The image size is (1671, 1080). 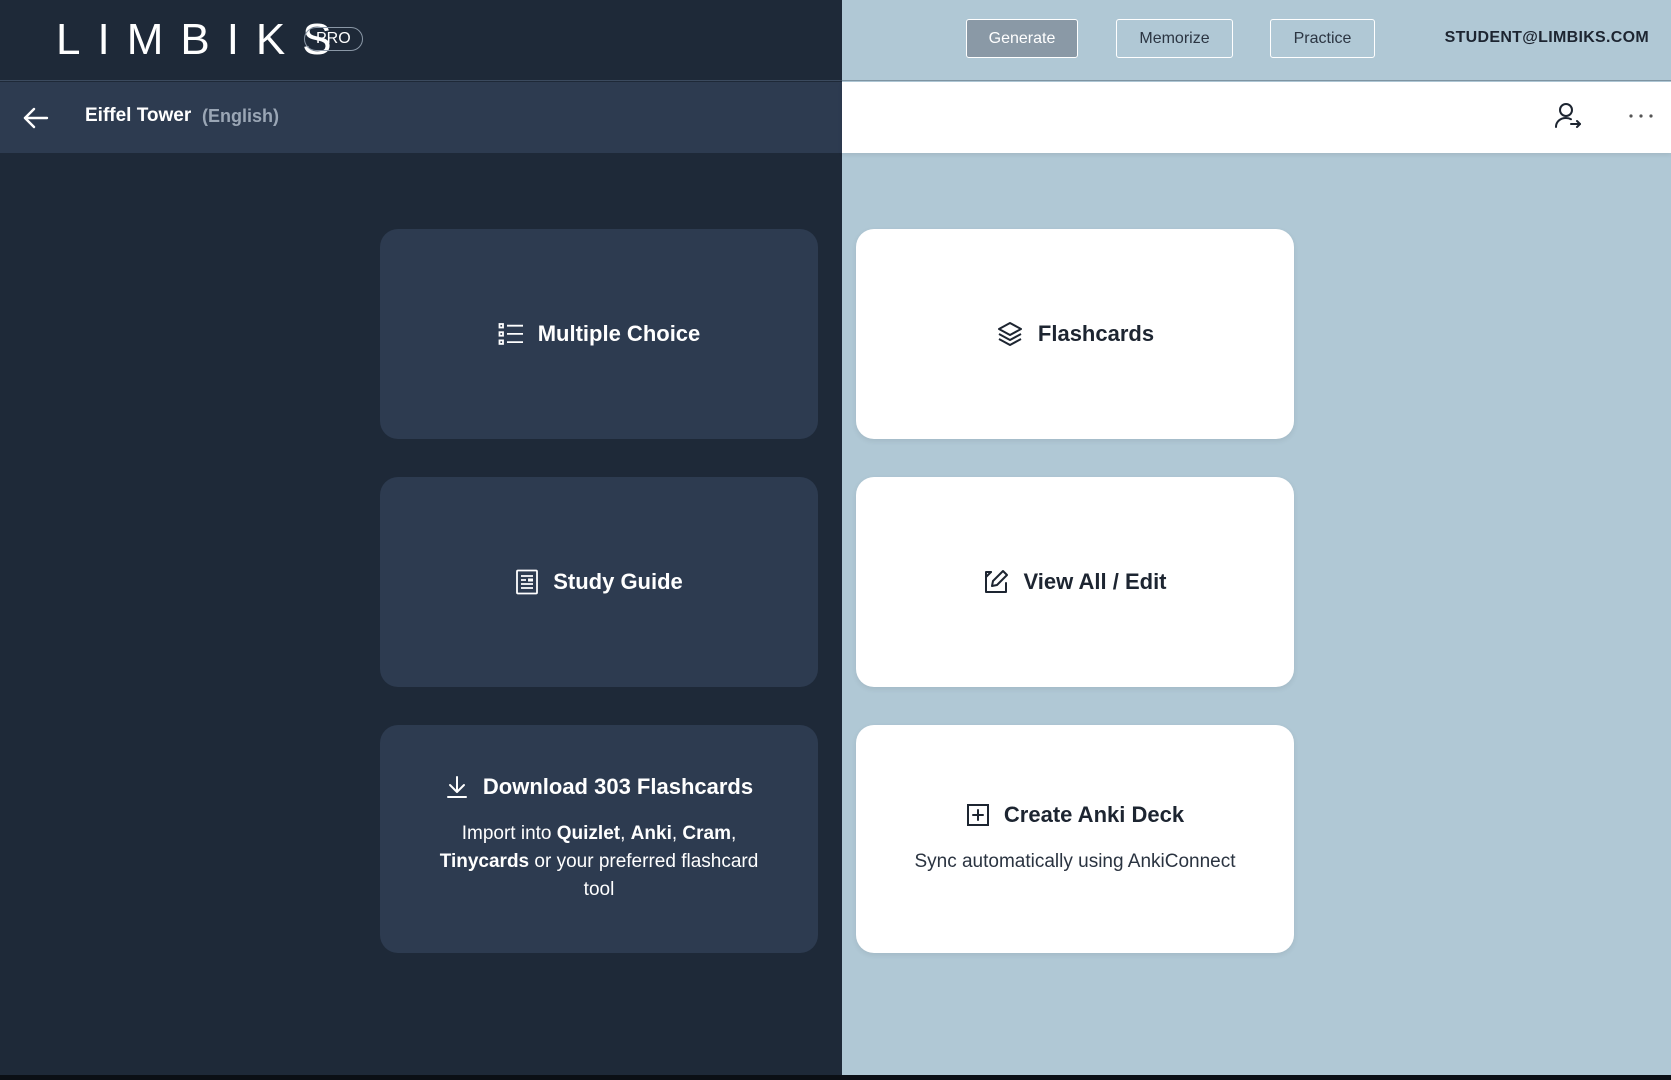 I want to click on deck-actions-bar, so click(x=1256, y=117).